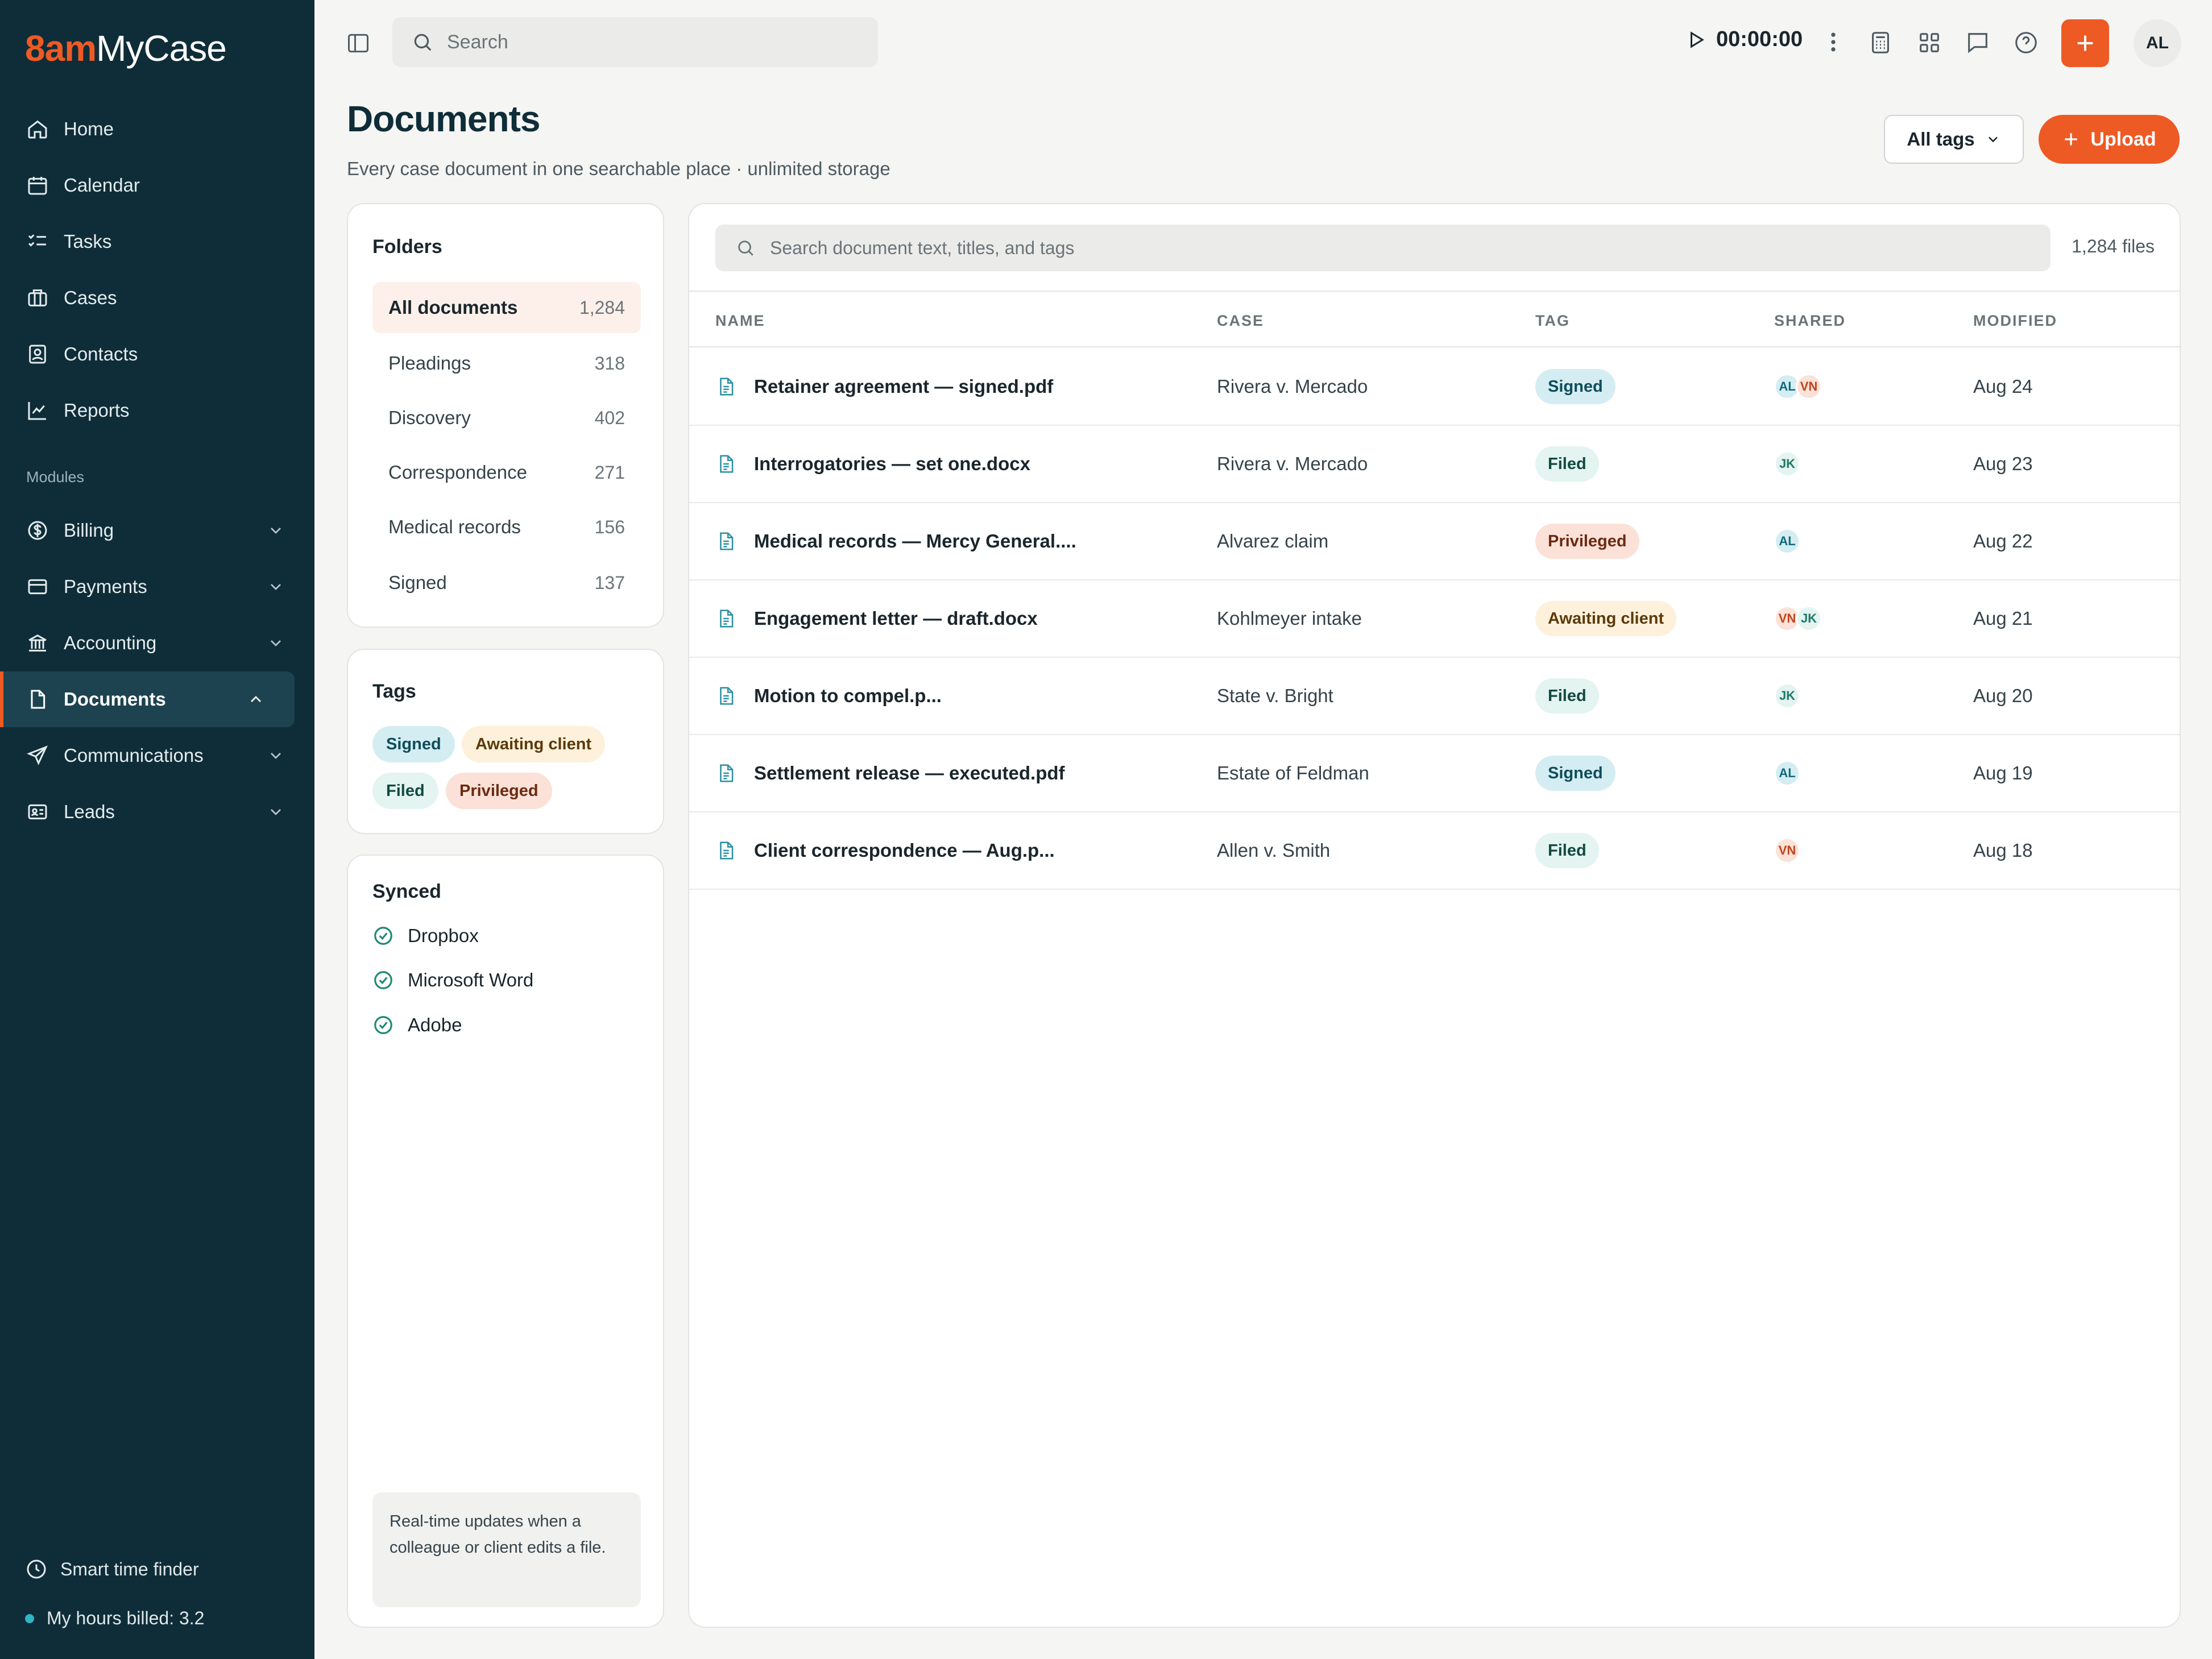 Image resolution: width=2212 pixels, height=1659 pixels. I want to click on timer: 00:00:00, so click(1744, 39).